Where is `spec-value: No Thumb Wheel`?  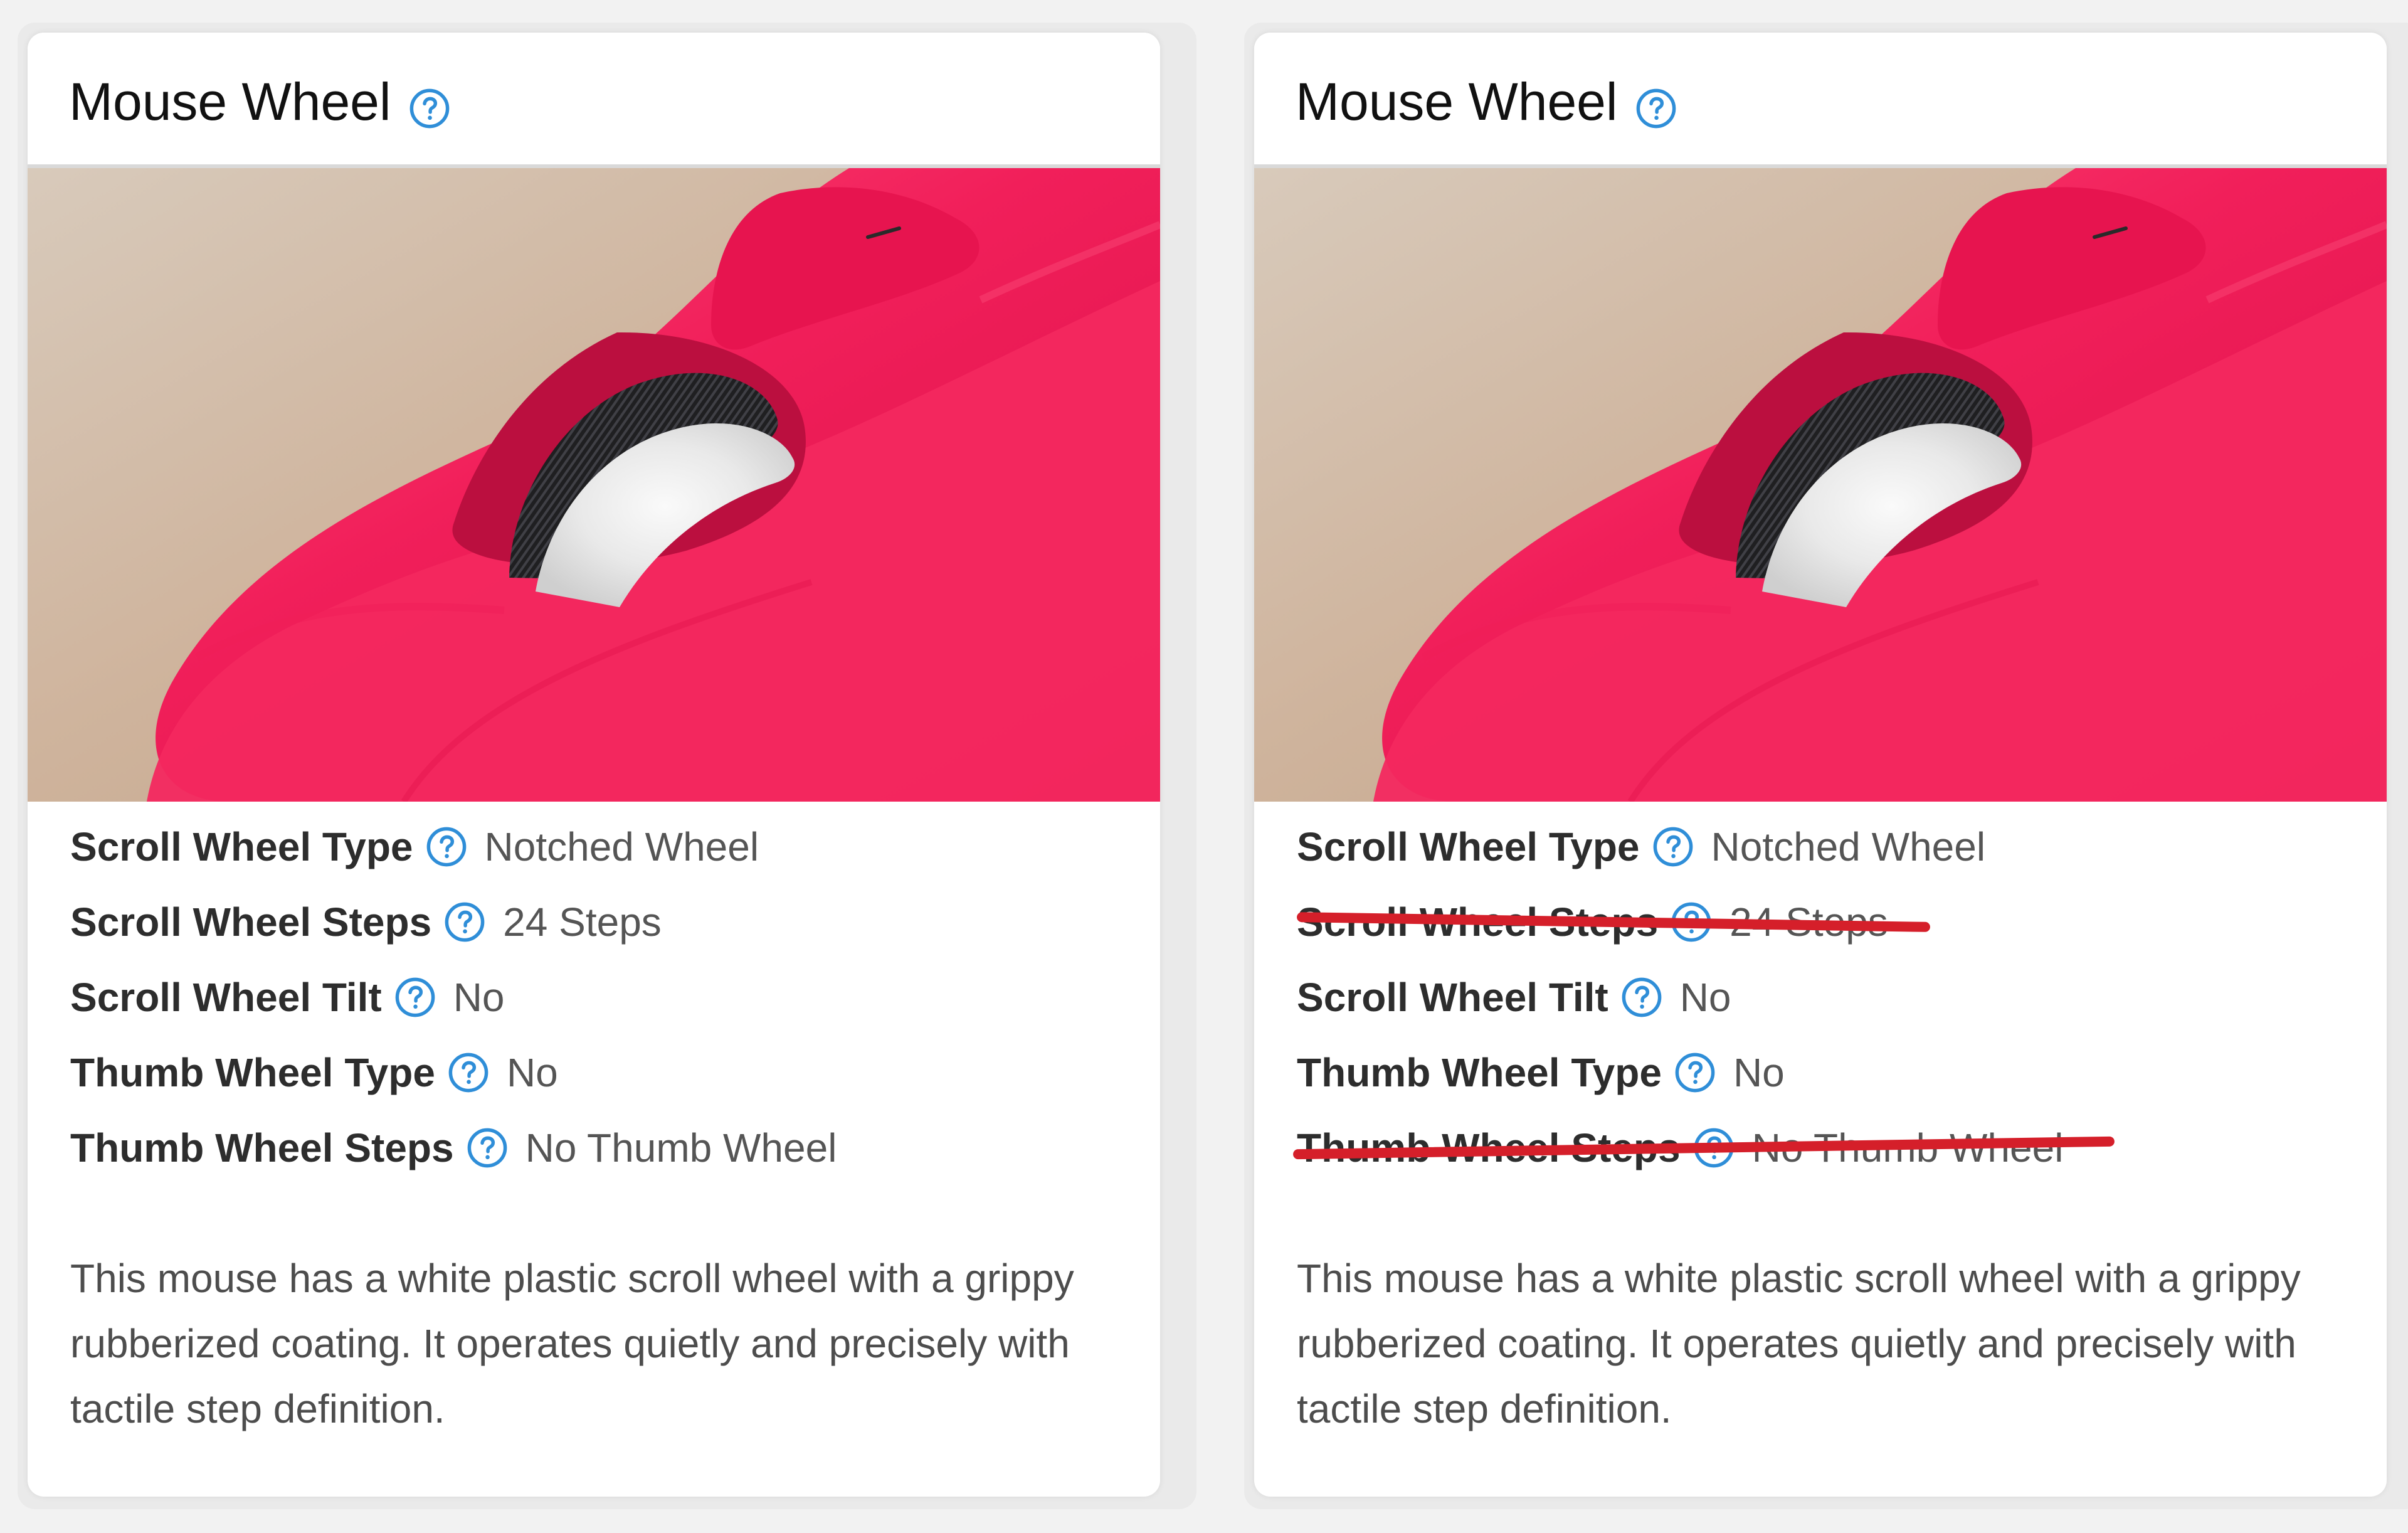
spec-value: No Thumb Wheel is located at coordinates (681, 1147).